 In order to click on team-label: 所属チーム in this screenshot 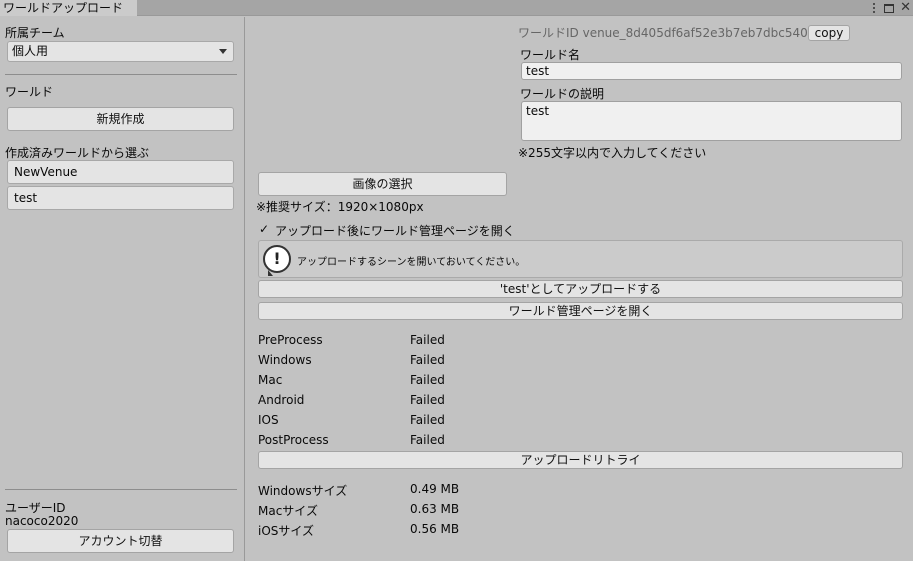, I will do `click(35, 33)`.